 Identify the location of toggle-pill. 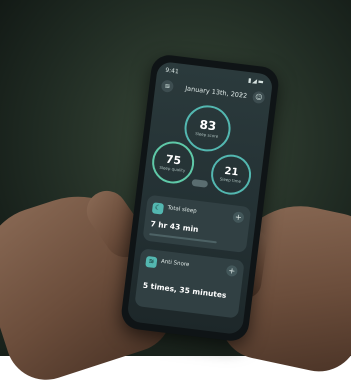
(200, 183).